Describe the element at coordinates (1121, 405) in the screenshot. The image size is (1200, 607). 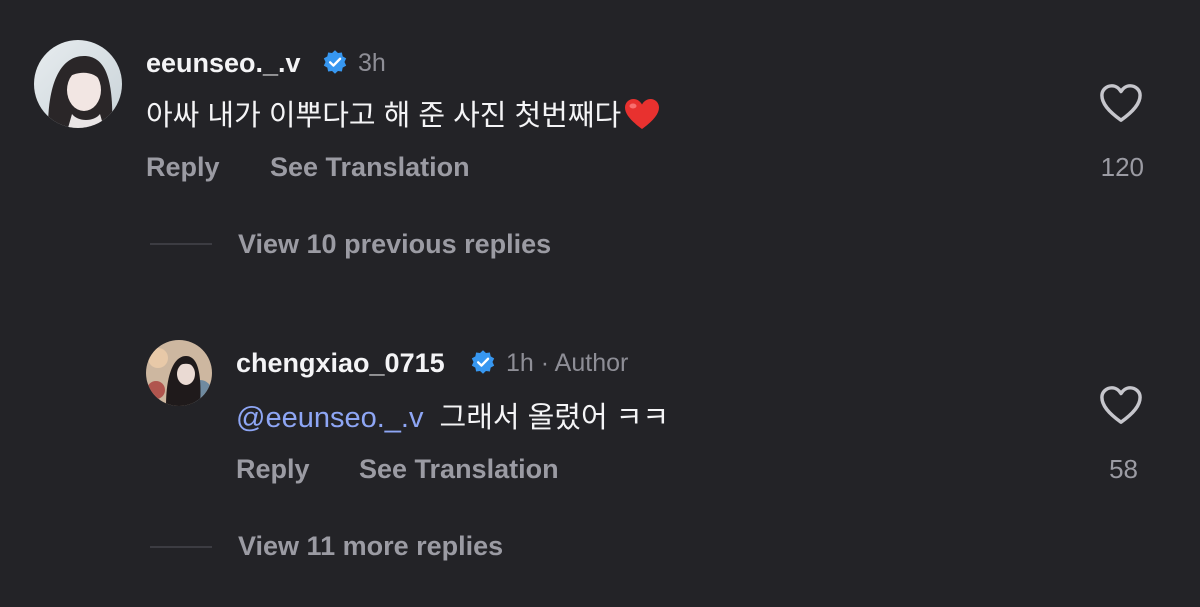
I see `reply-like-heart-icon` at that location.